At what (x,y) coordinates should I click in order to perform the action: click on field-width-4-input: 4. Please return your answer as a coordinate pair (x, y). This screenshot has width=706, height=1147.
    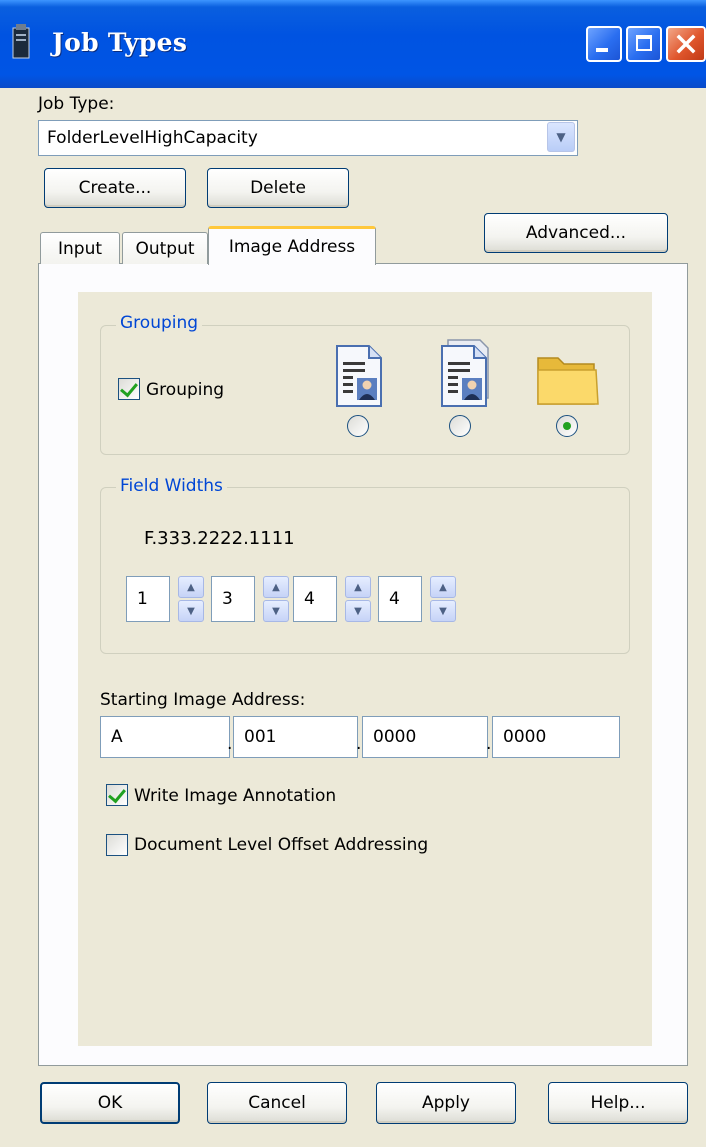
    Looking at the image, I should click on (400, 599).